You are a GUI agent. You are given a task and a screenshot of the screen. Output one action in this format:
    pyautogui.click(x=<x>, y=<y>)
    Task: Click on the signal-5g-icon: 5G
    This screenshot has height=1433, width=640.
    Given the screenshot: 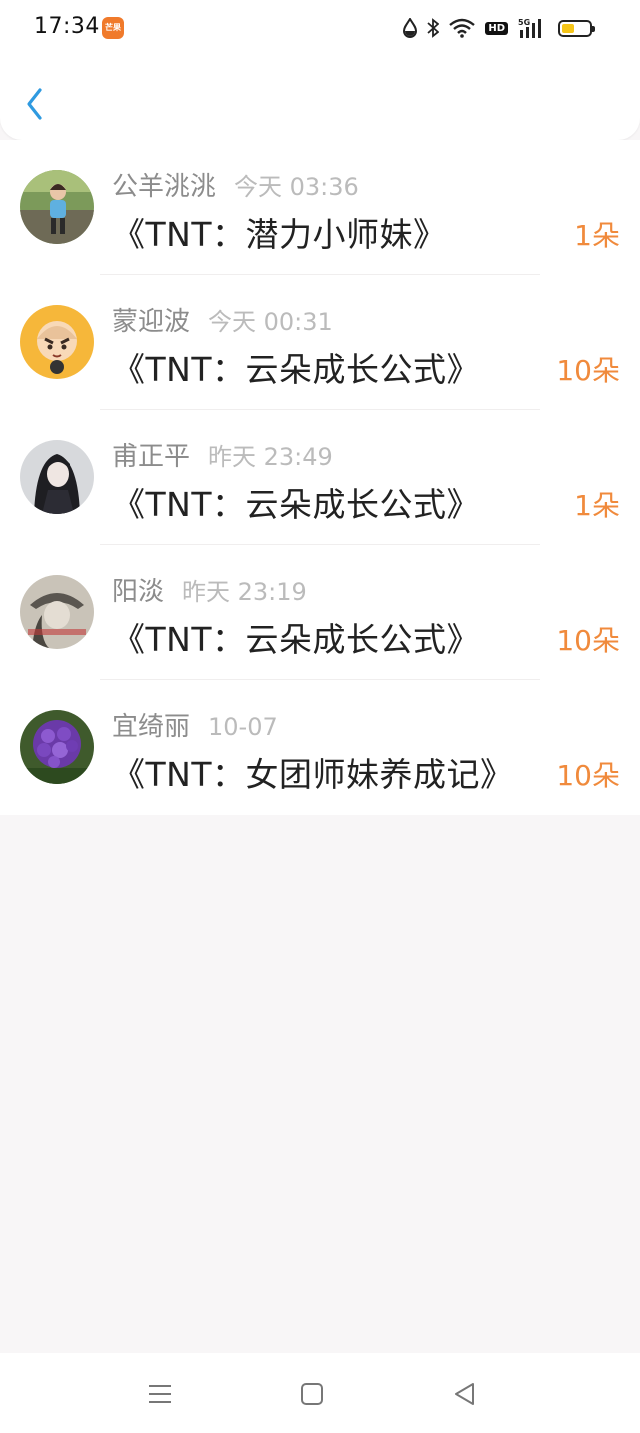 What is the action you would take?
    pyautogui.click(x=533, y=28)
    